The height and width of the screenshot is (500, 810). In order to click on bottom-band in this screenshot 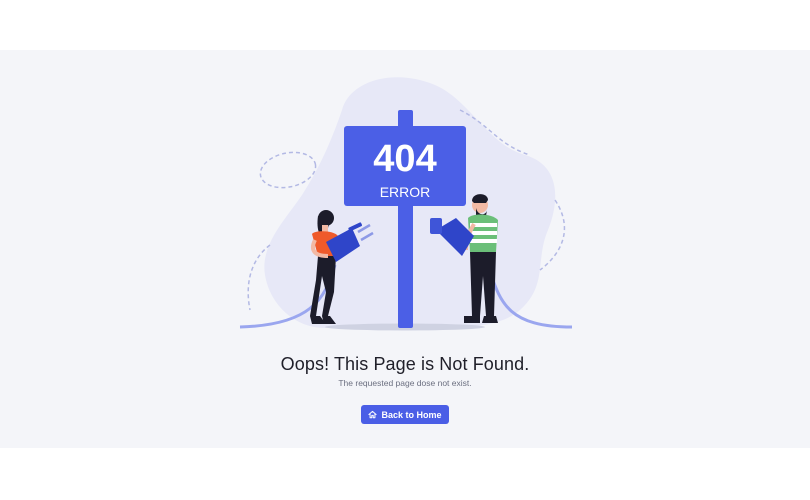, I will do `click(405, 474)`.